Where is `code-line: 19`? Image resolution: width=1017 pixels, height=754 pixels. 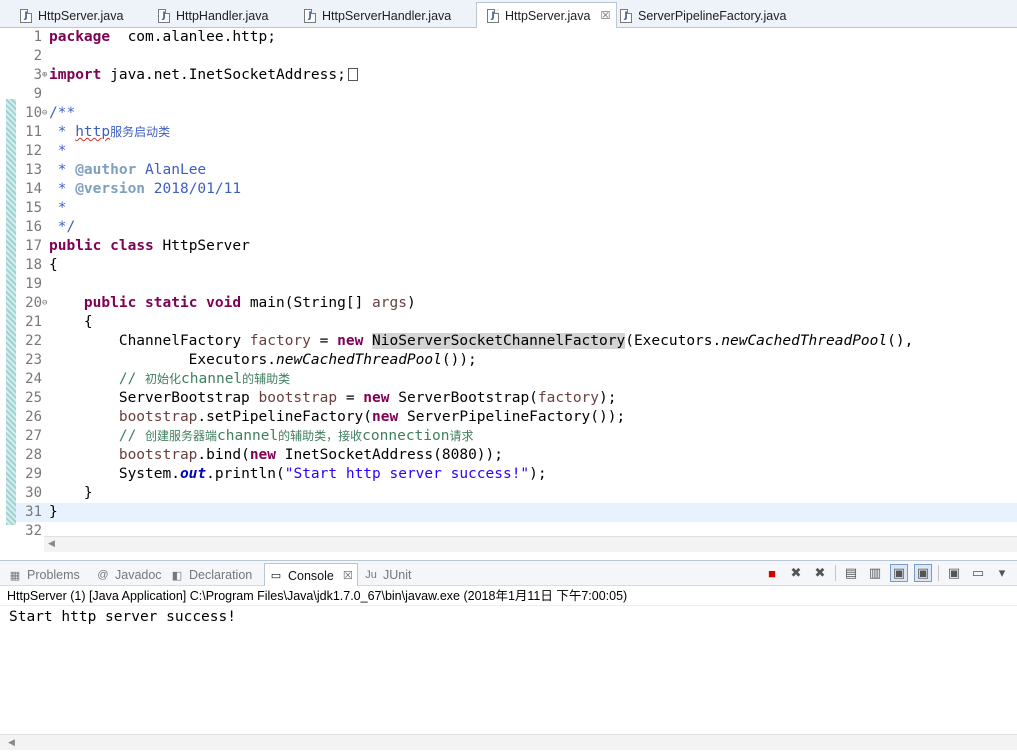 code-line: 19 is located at coordinates (516, 284).